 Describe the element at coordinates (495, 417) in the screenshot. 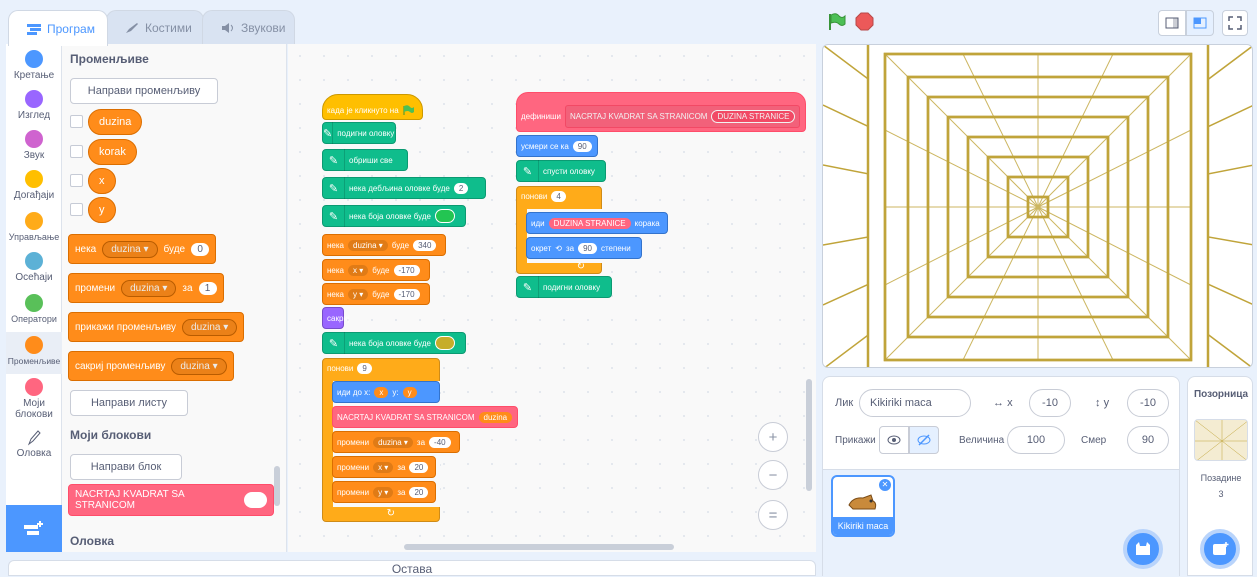

I see `variable-reporter: duzina` at that location.